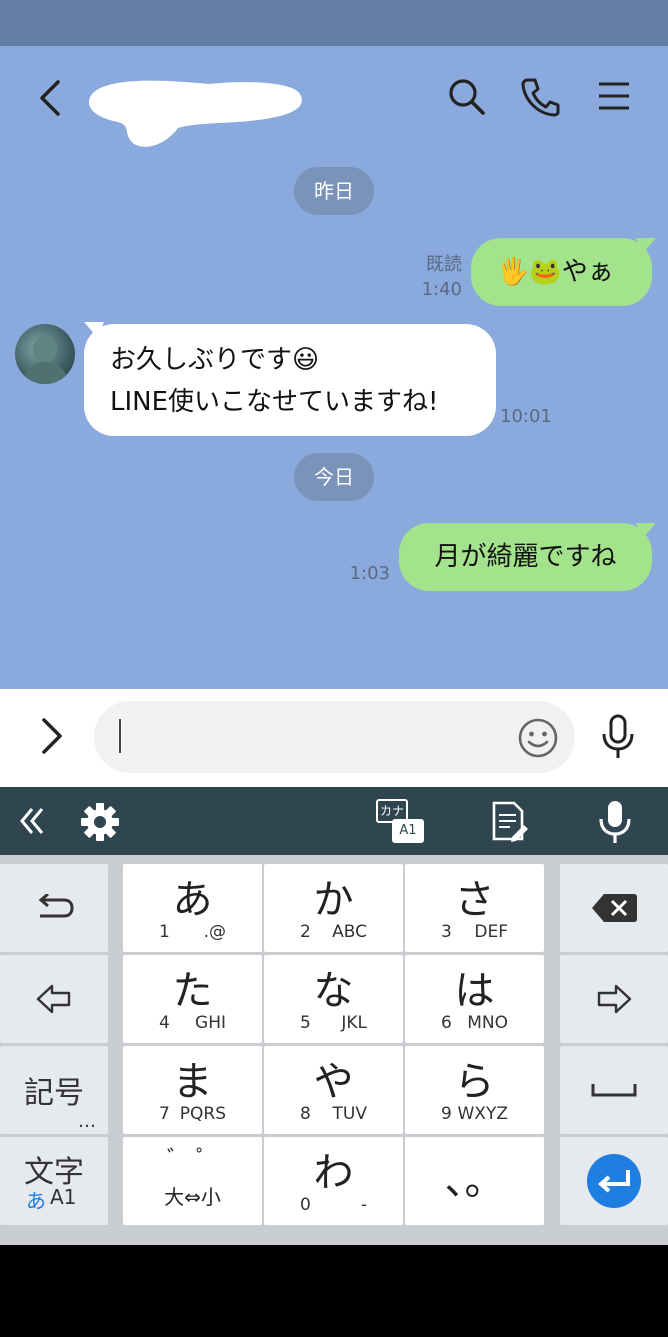 This screenshot has width=668, height=1337. I want to click on enter-icon, so click(614, 1181).